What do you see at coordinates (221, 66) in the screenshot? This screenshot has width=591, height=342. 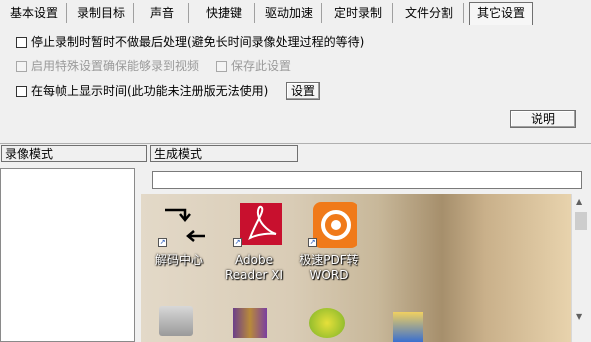 I see `save-settings-checkbox` at bounding box center [221, 66].